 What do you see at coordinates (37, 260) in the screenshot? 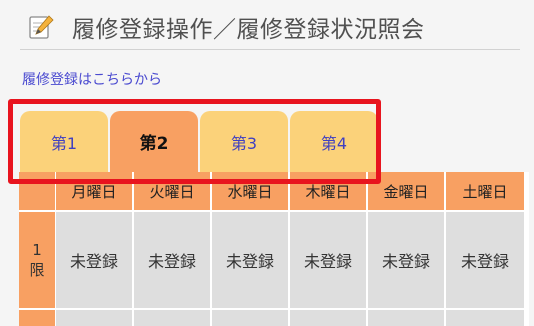
I see `period-header-1: 1 限` at bounding box center [37, 260].